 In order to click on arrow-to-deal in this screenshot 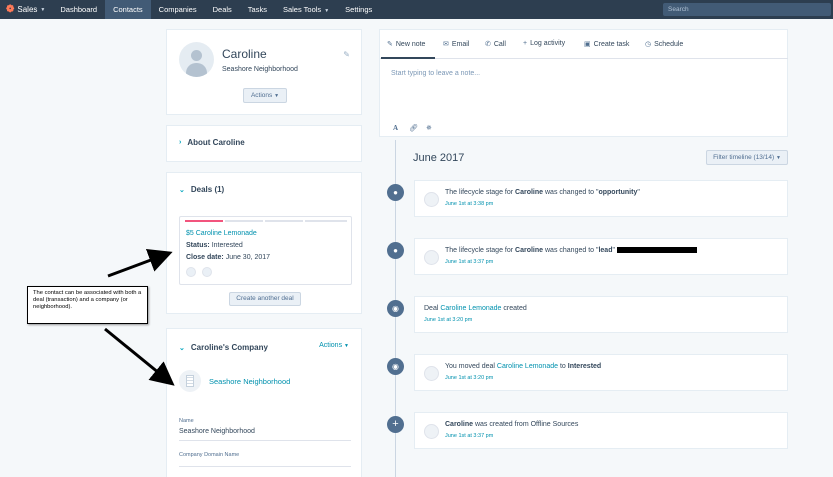, I will do `click(140, 263)`.